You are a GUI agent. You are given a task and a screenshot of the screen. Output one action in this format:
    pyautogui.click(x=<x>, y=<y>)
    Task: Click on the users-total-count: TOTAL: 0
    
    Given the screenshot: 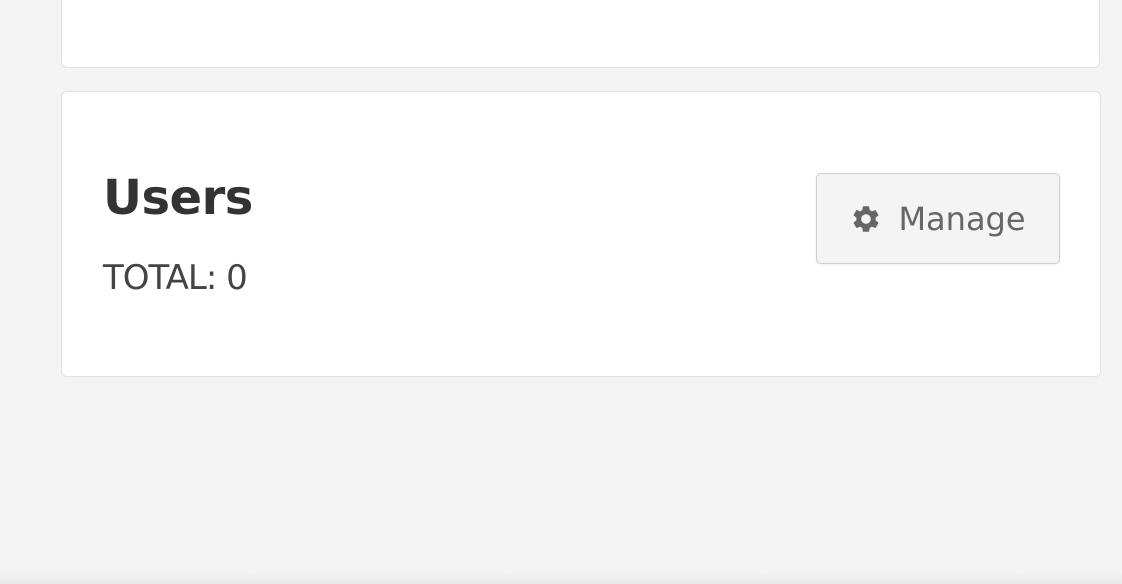 What is the action you would take?
    pyautogui.click(x=175, y=278)
    